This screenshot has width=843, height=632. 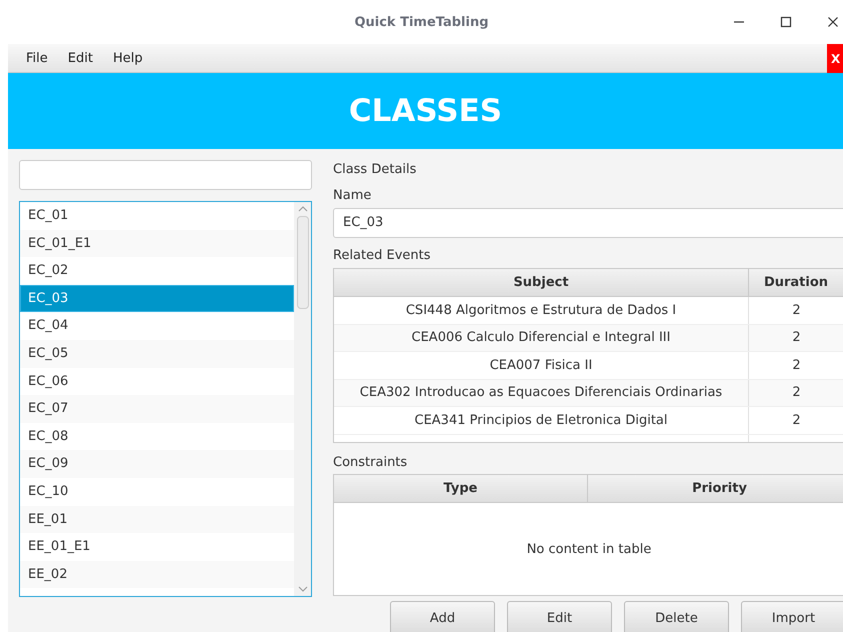 What do you see at coordinates (302, 399) in the screenshot?
I see `scrollbar` at bounding box center [302, 399].